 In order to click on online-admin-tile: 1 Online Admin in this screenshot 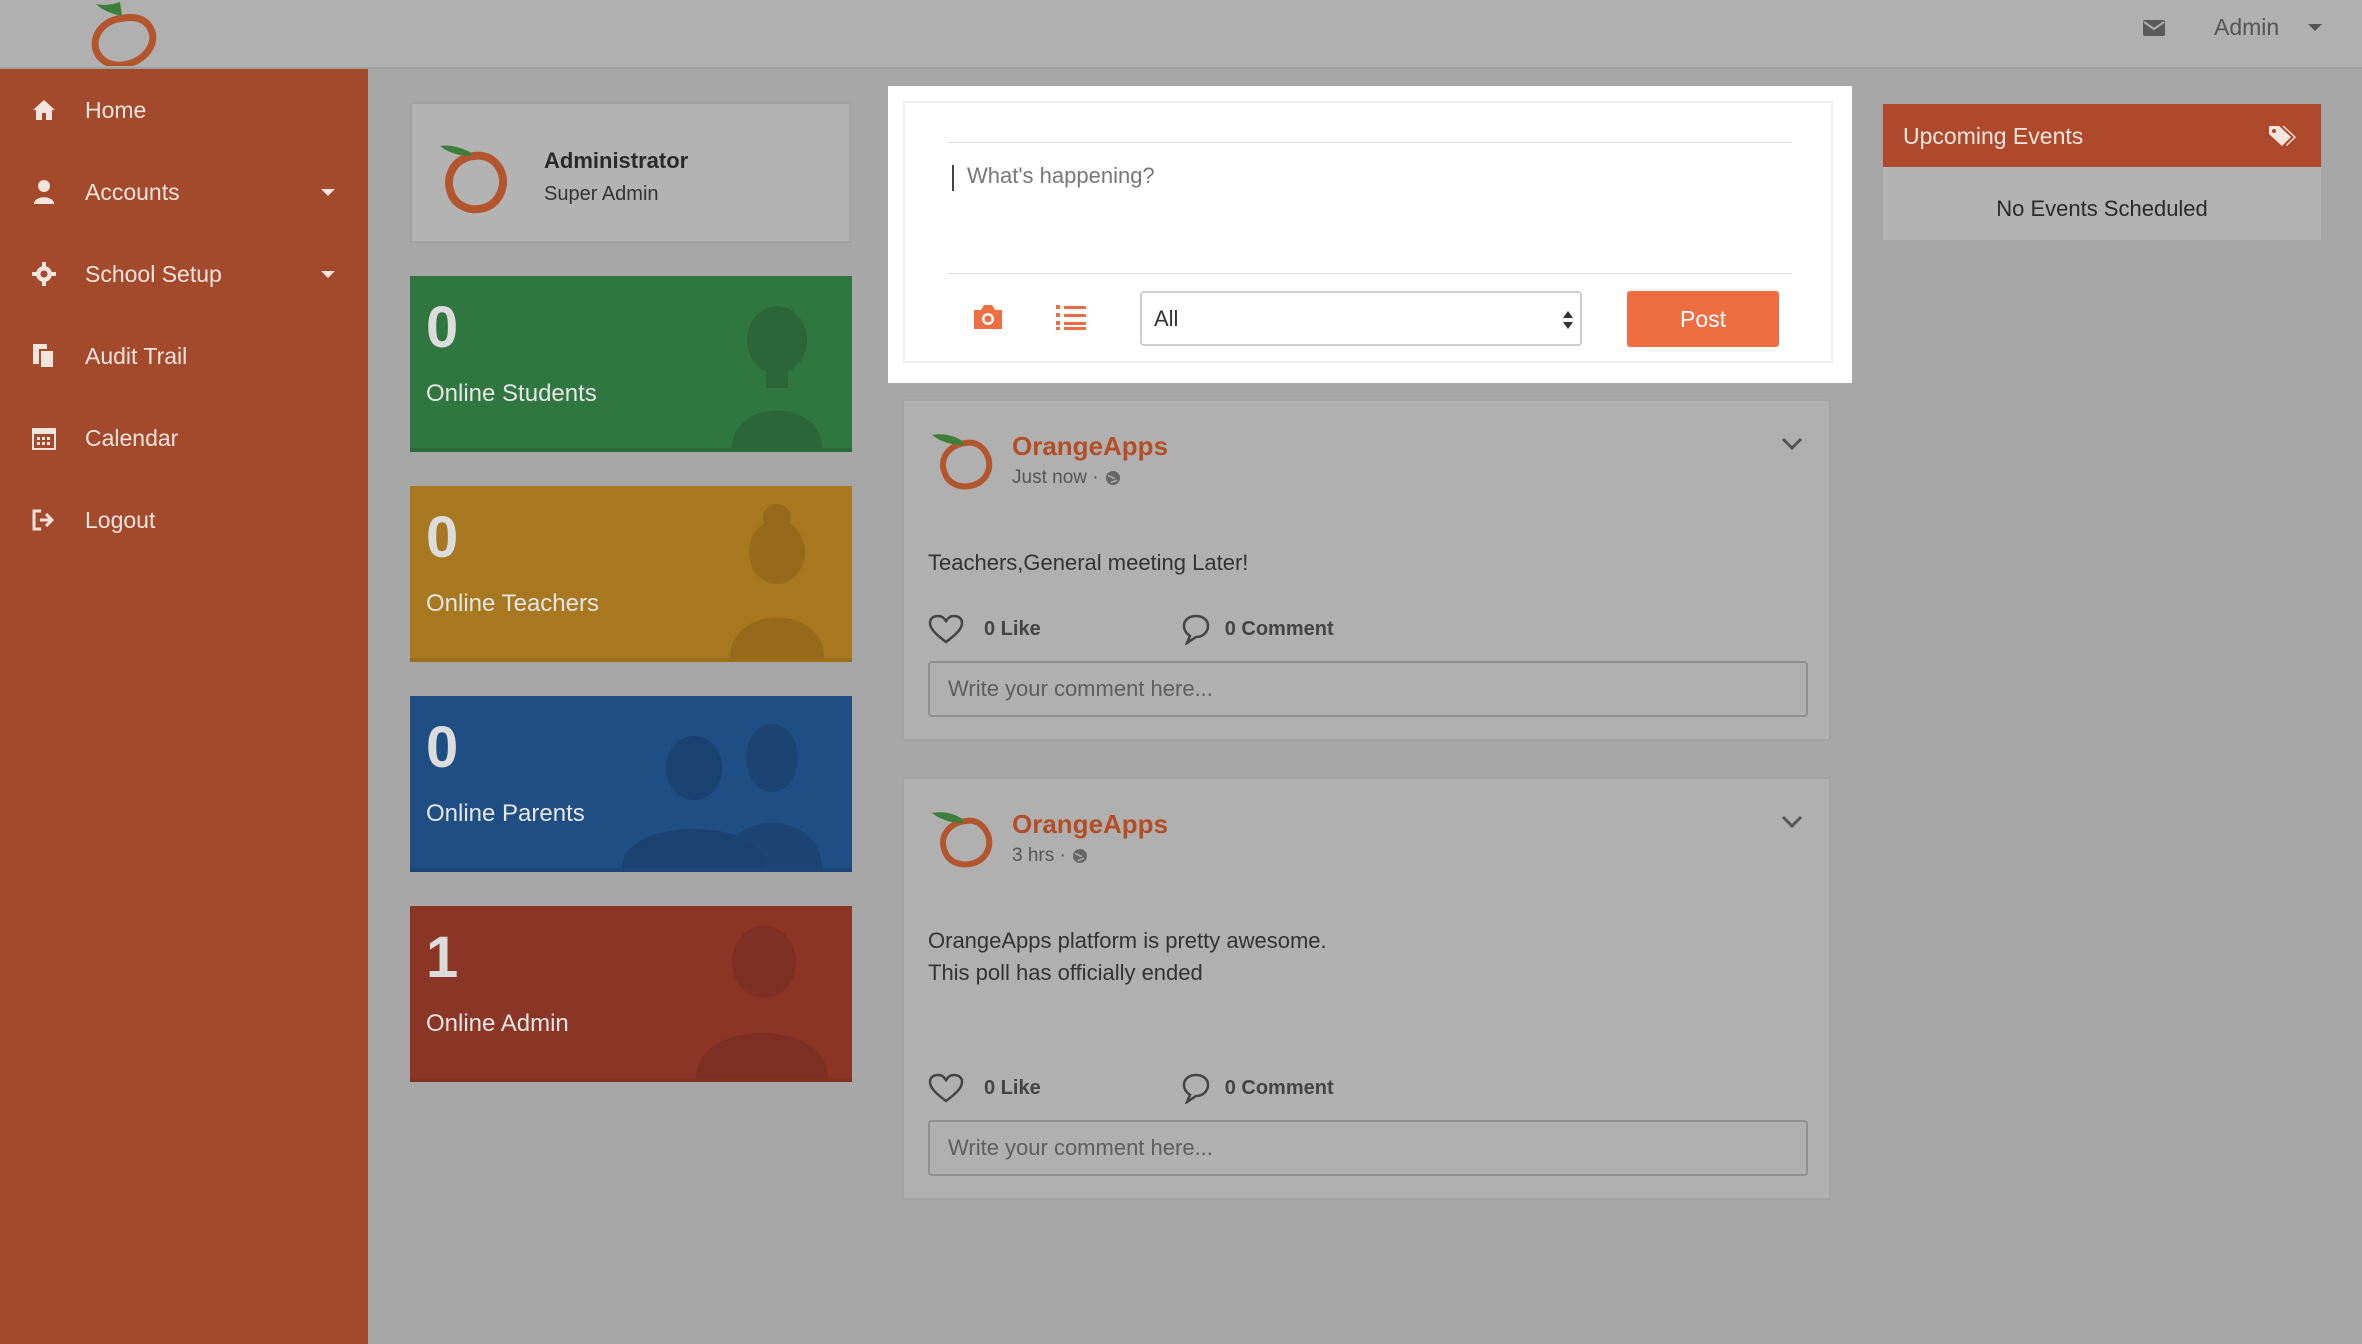, I will do `click(631, 994)`.